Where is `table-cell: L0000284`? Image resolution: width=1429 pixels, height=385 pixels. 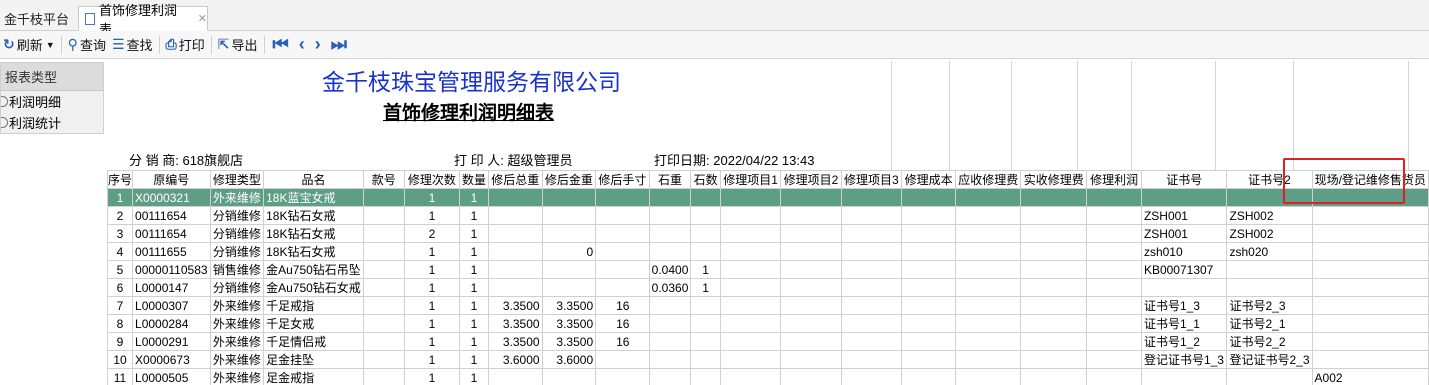 table-cell: L0000284 is located at coordinates (171, 323).